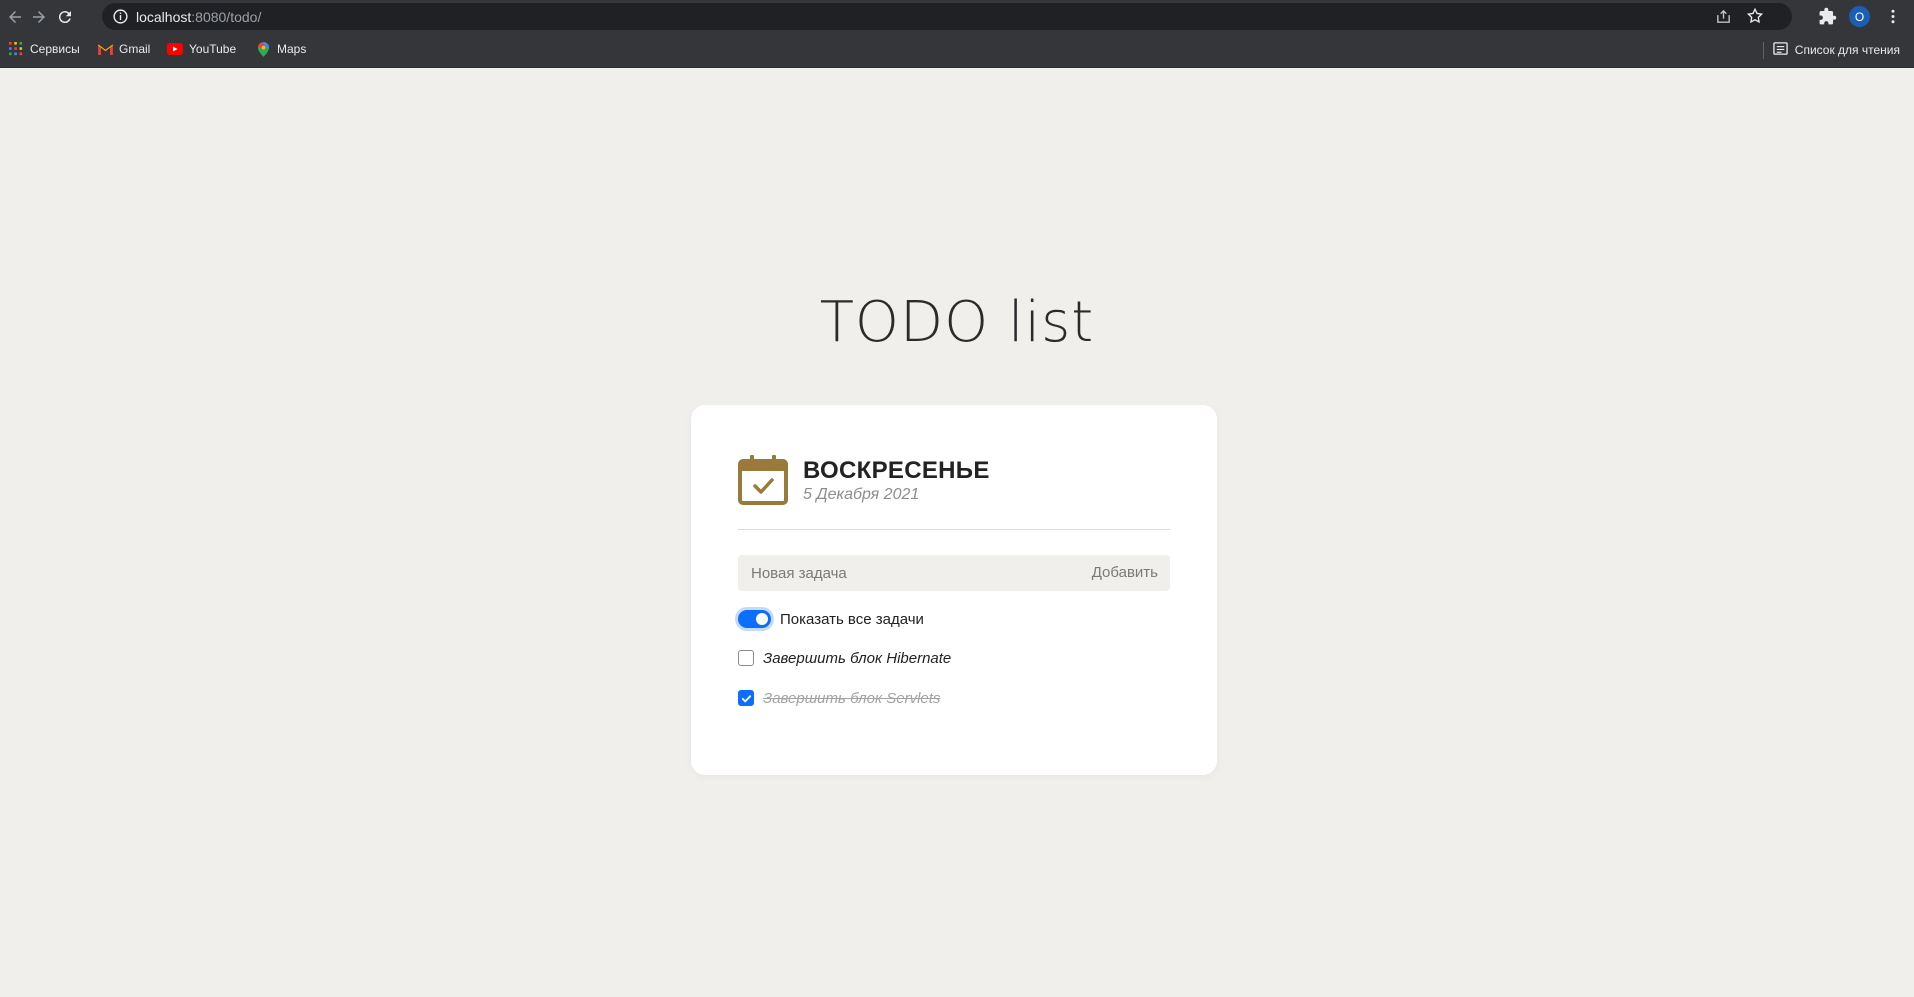  I want to click on current-date: 5 Декабря 2021, so click(861, 494).